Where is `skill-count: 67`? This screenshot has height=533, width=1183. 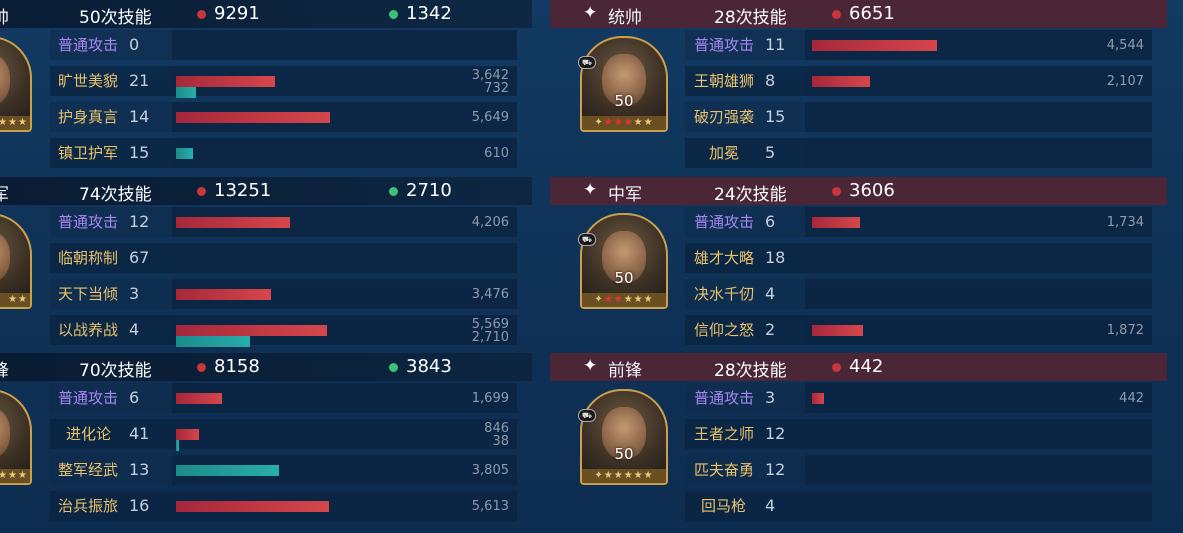
skill-count: 67 is located at coordinates (139, 257).